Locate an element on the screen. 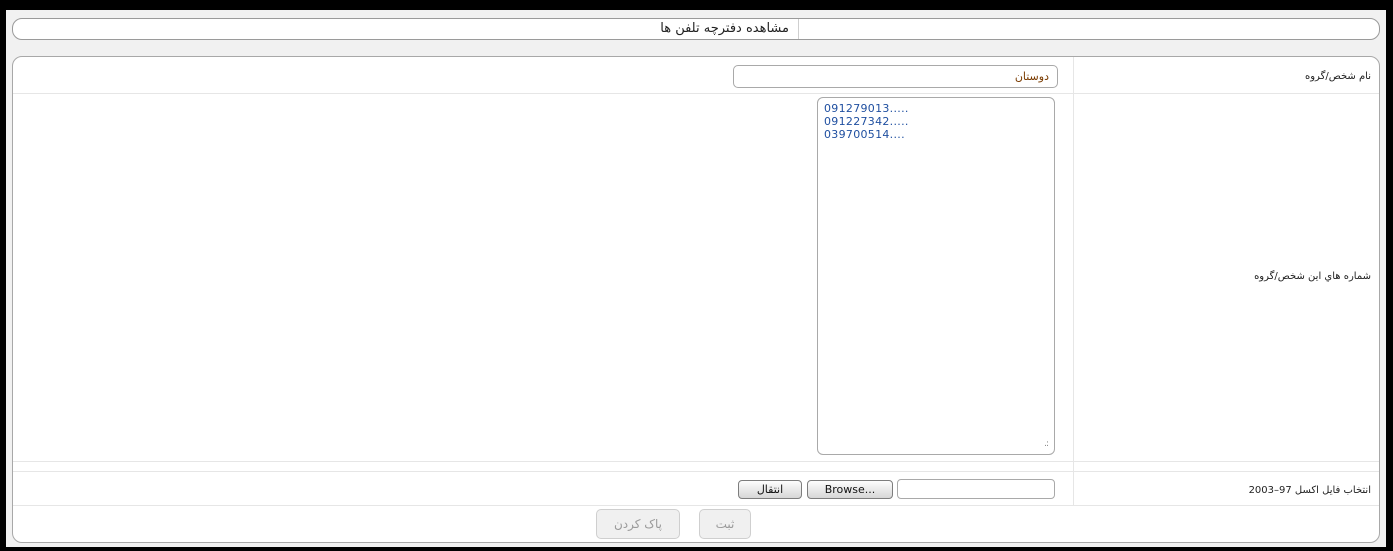  clear-button: پاک کردن is located at coordinates (638, 524).